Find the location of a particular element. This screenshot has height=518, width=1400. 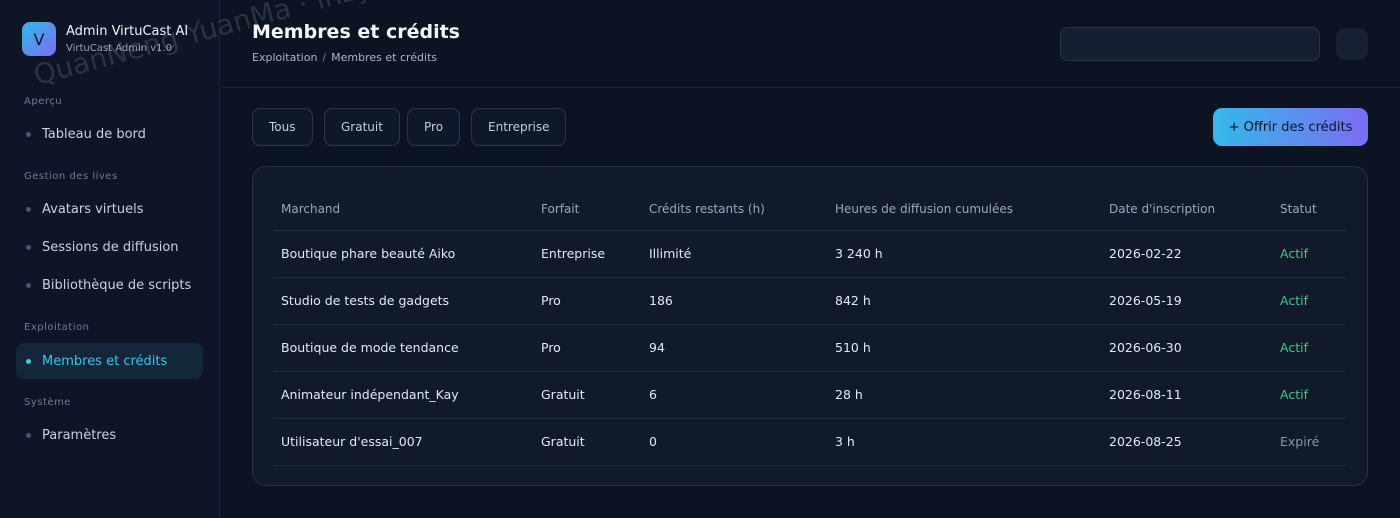

cell-heures: 842 h is located at coordinates (964, 301).